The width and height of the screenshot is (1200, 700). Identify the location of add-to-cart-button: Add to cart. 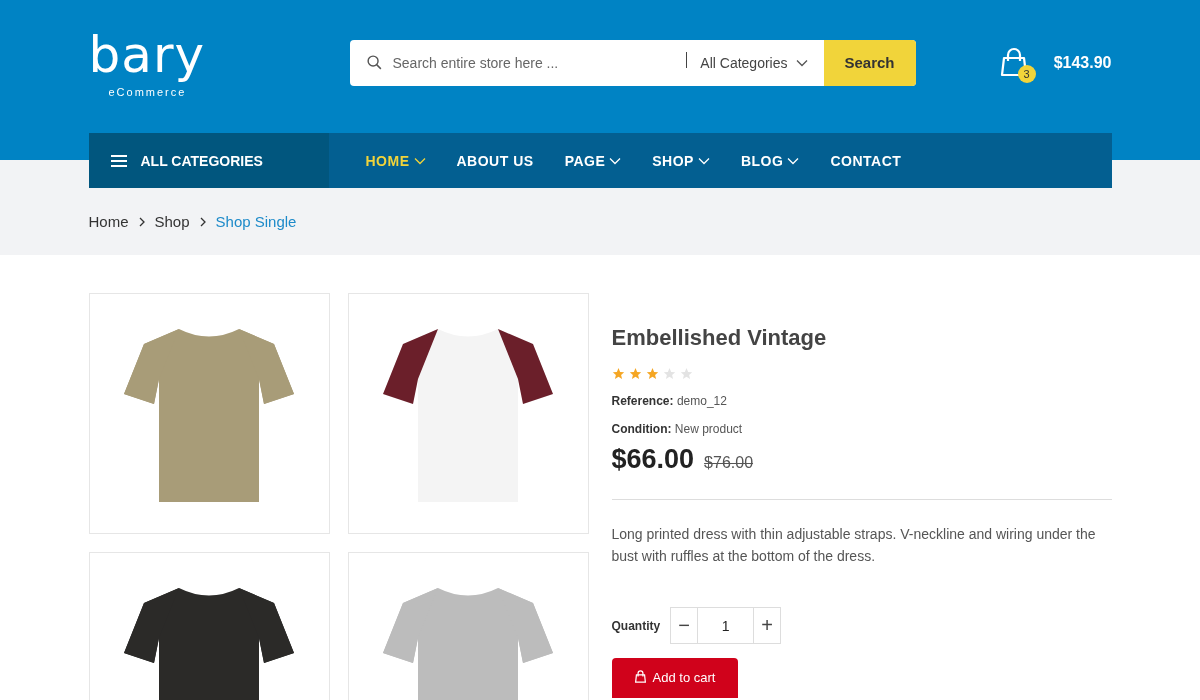
(674, 678).